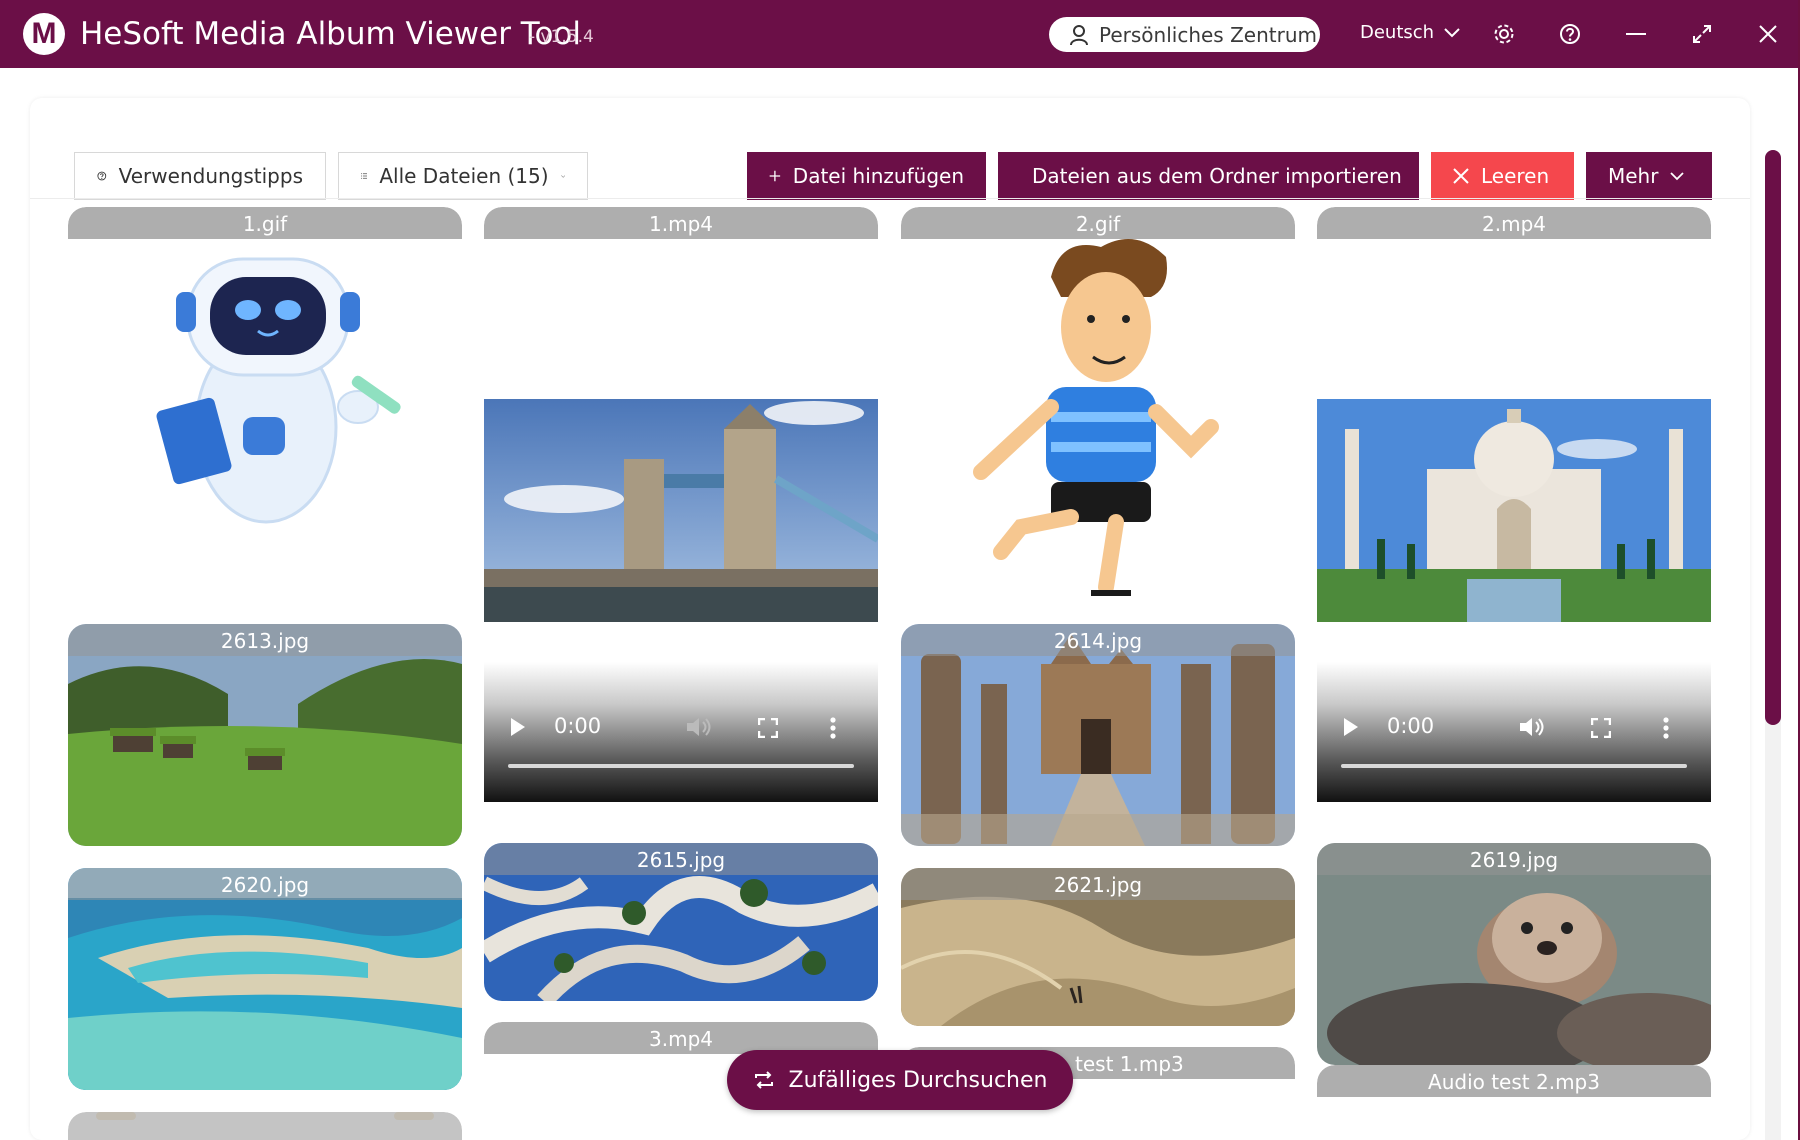 The width and height of the screenshot is (1800, 1140). I want to click on personal-center-button: Persönliches Zentrum, so click(1184, 34).